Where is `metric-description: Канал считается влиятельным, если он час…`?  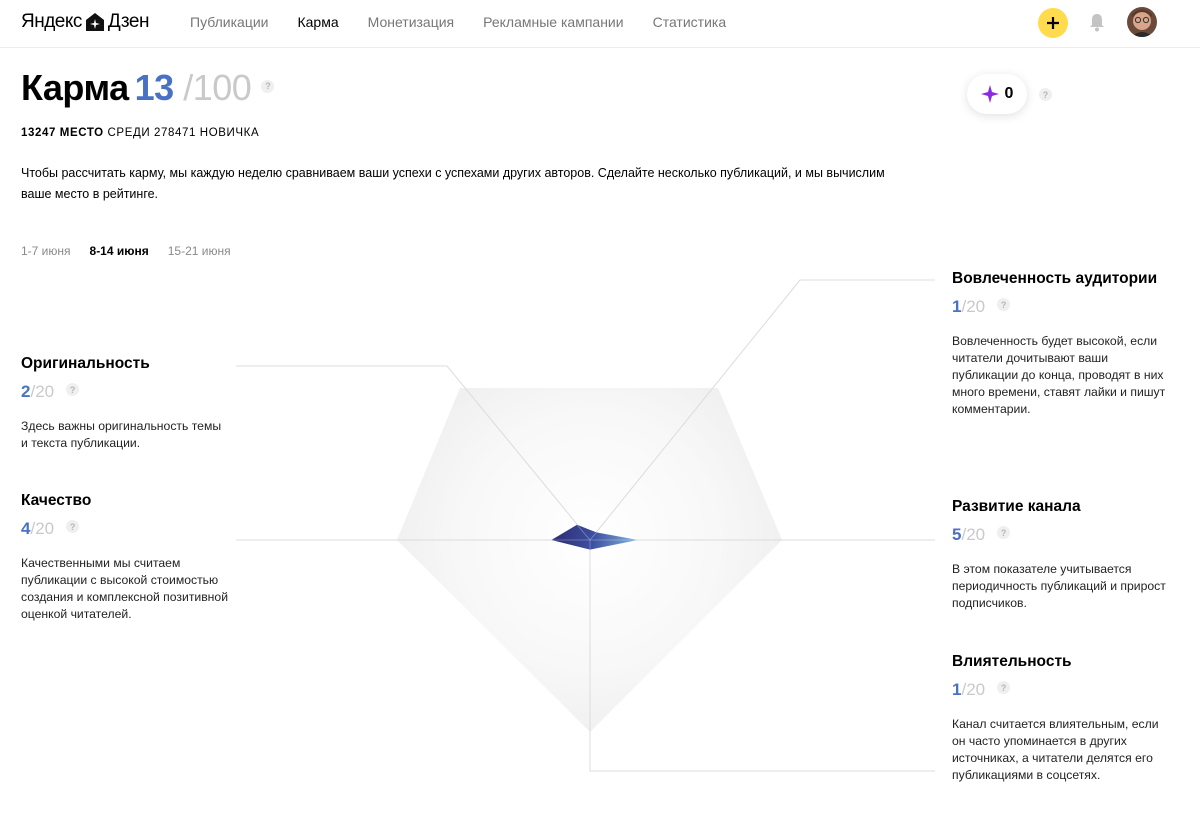
metric-description: Канал считается влиятельным, если он час… is located at coordinates (1055, 749).